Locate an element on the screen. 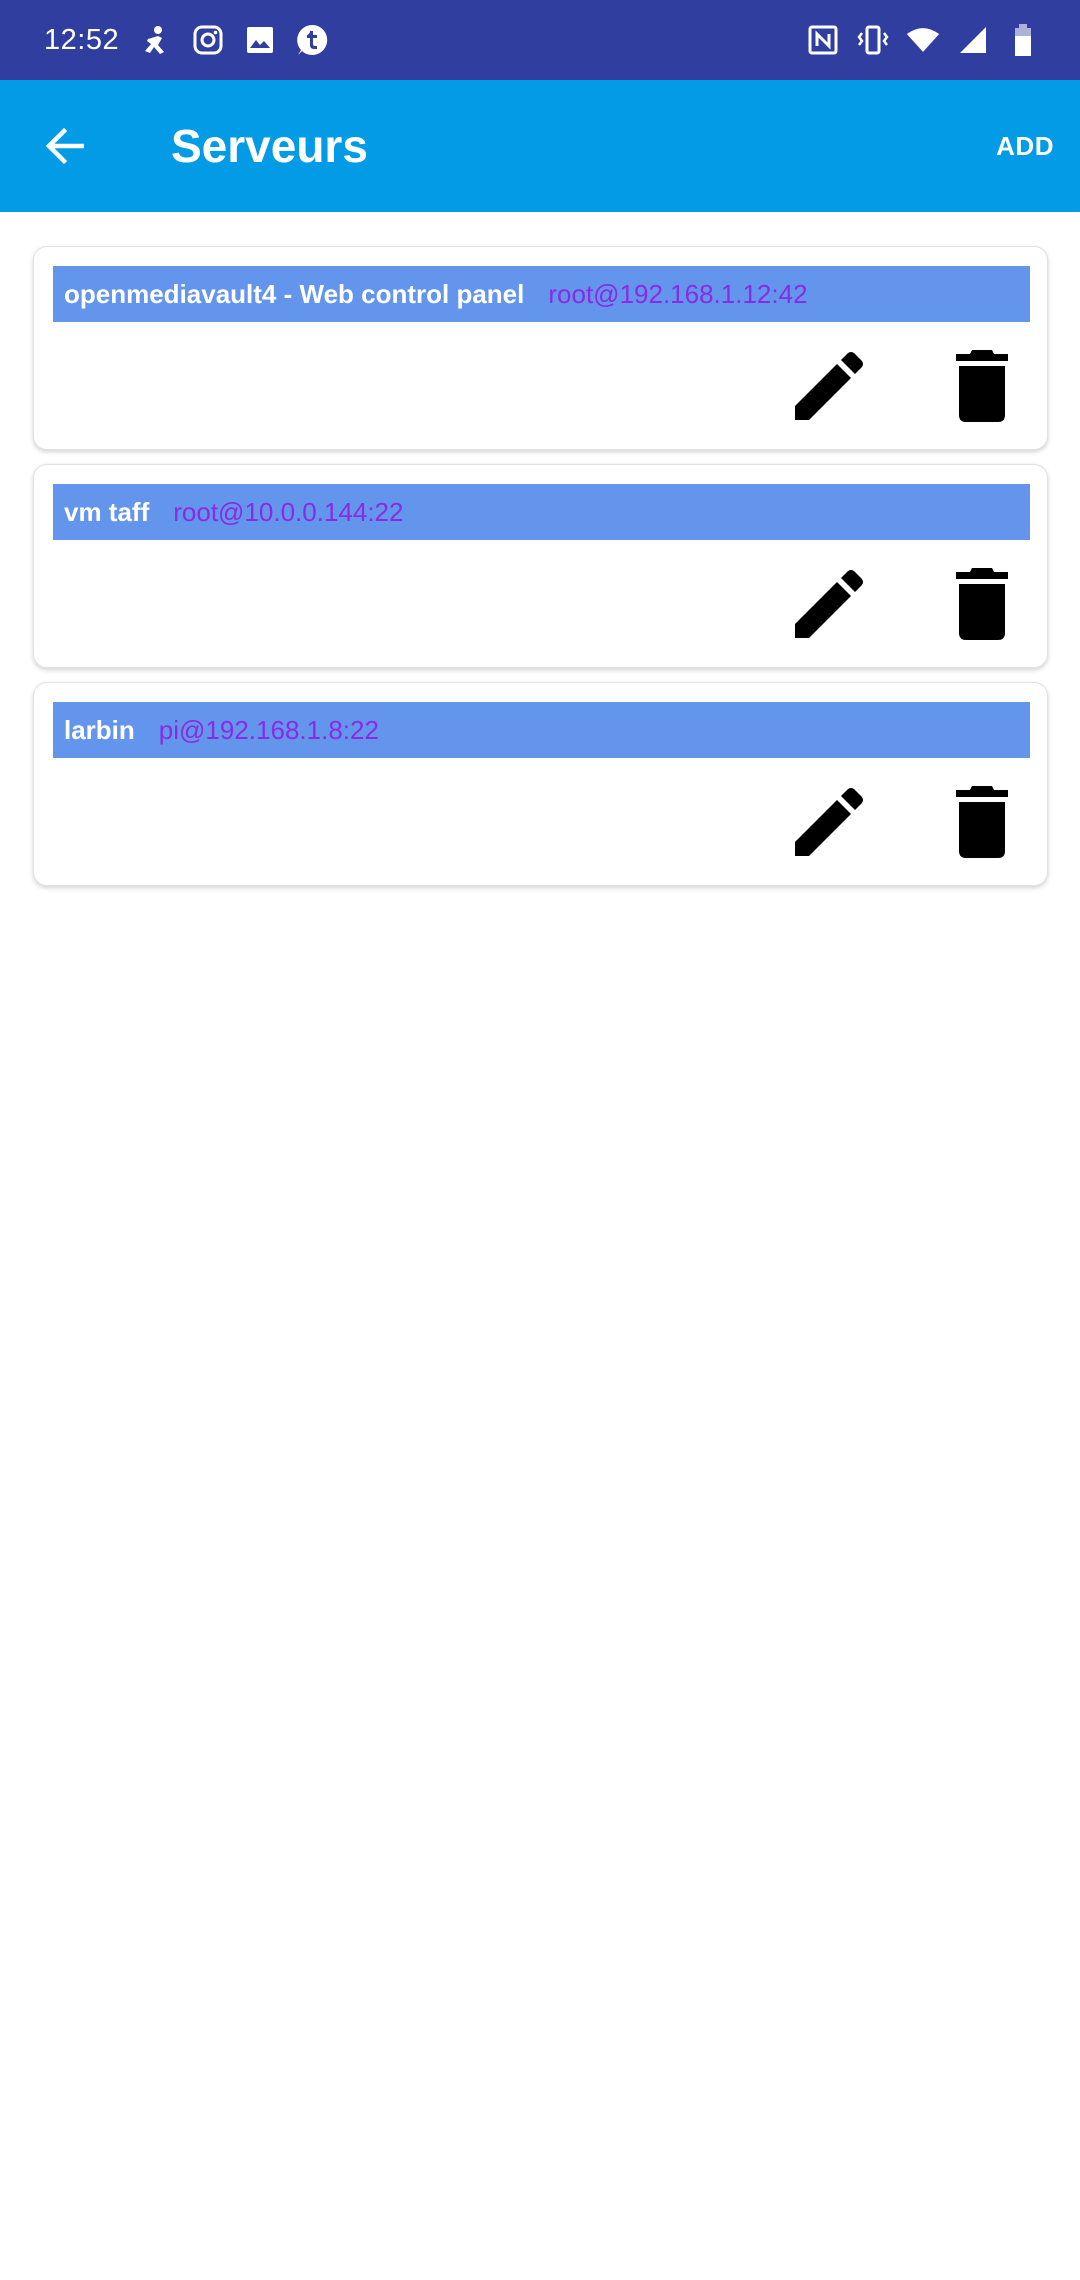 The image size is (1080, 2280). notification-icons is located at coordinates (234, 40).